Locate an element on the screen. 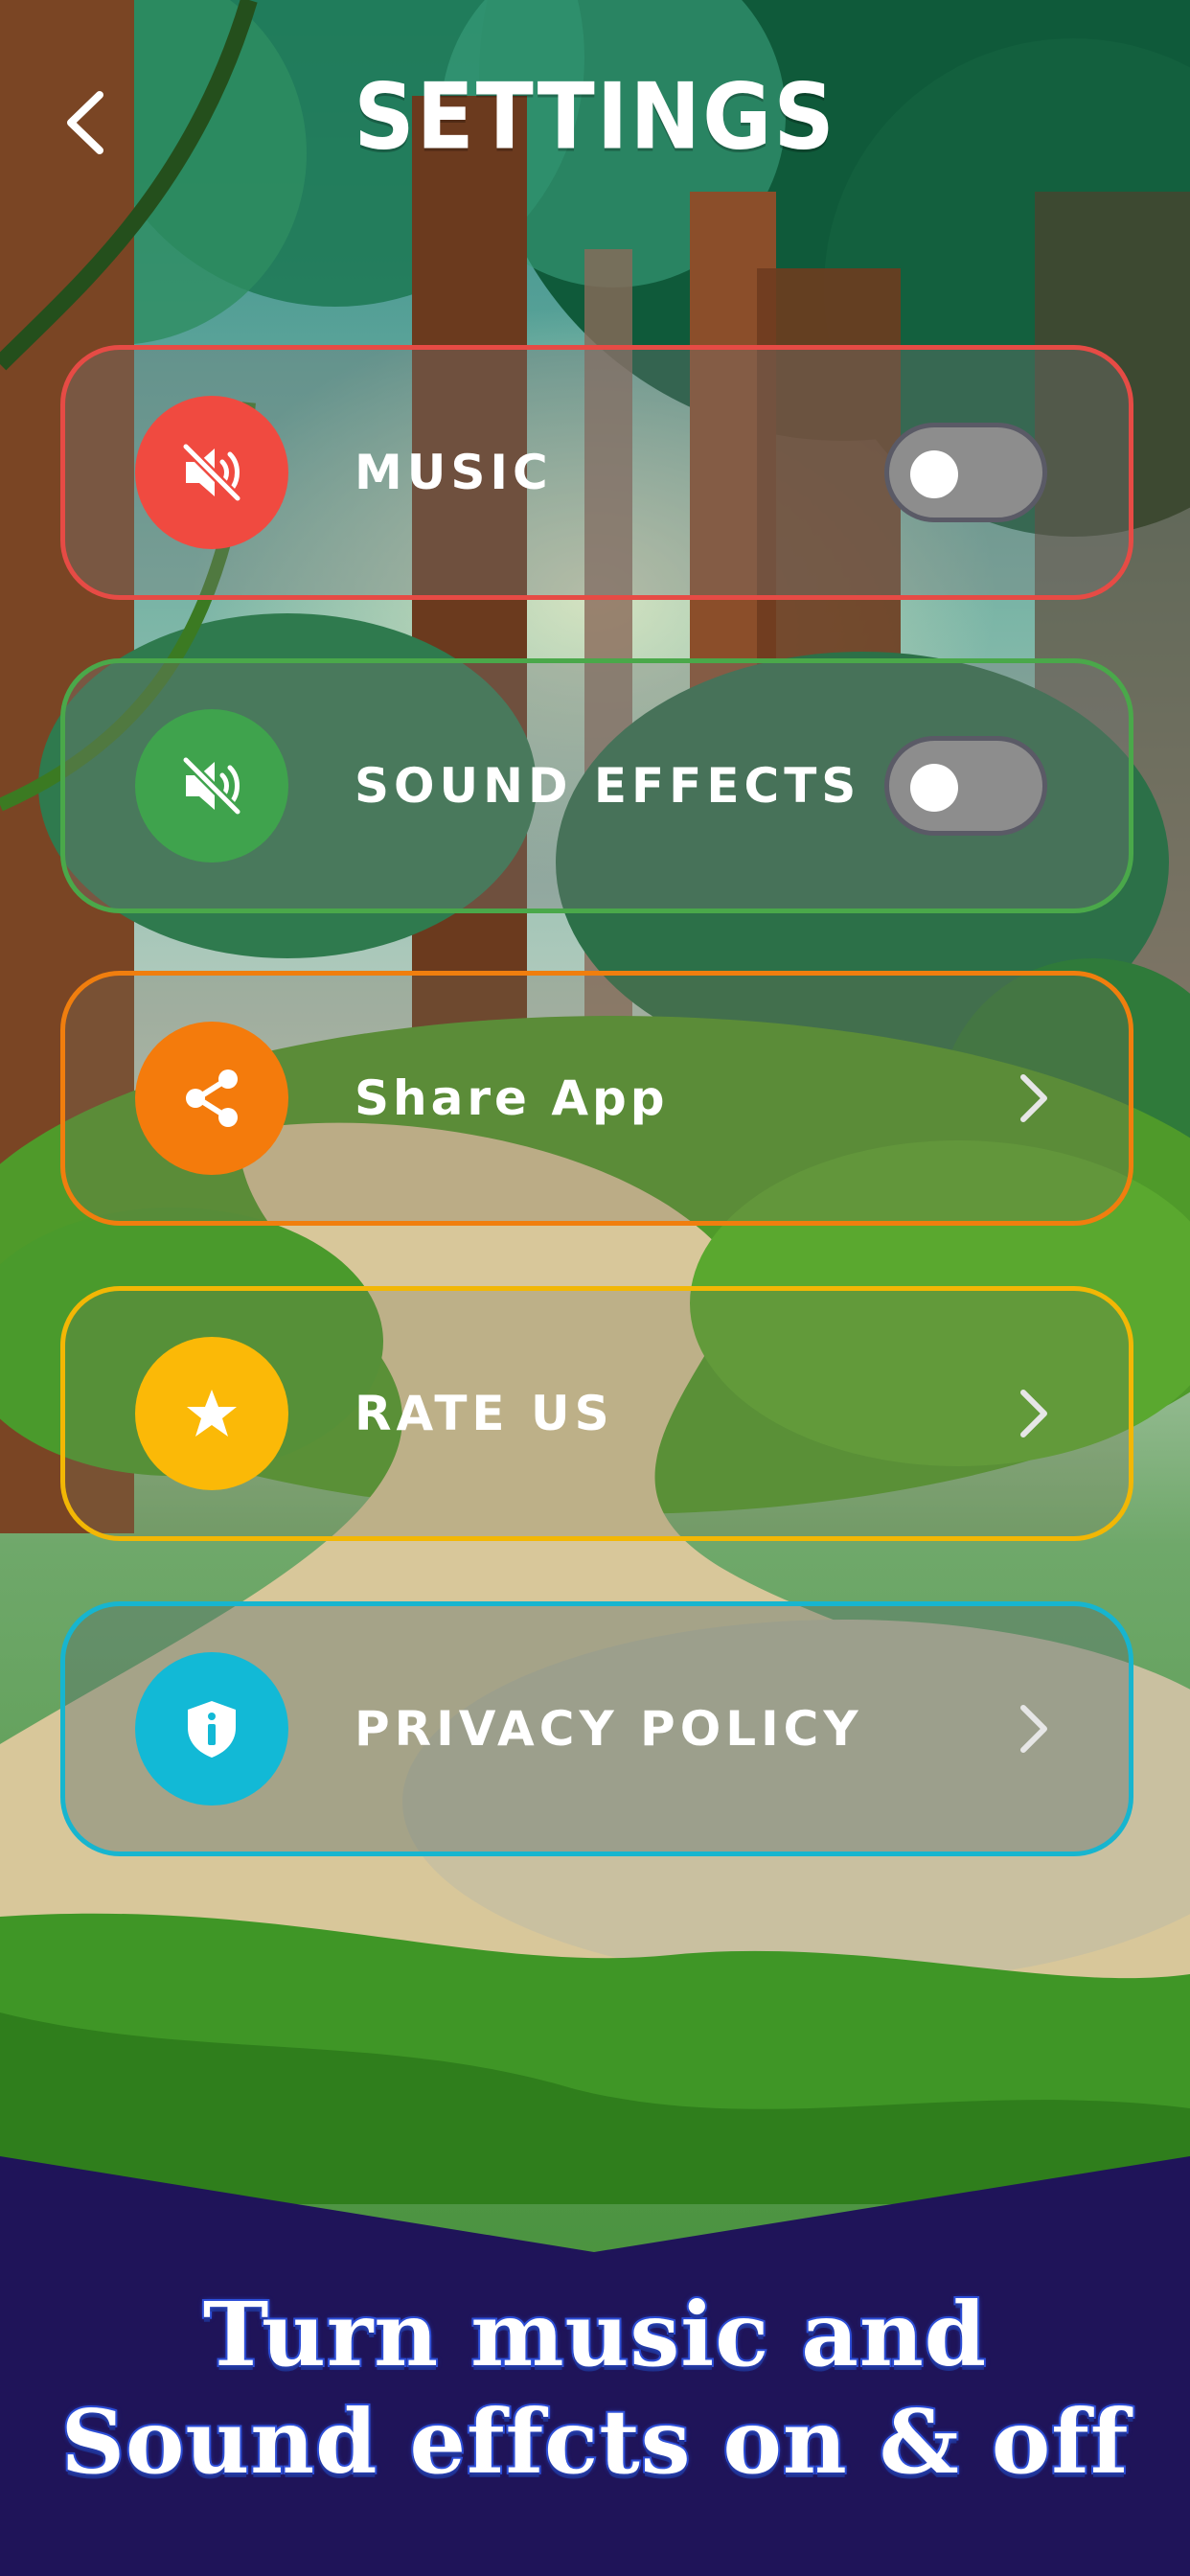 This screenshot has width=1190, height=2576. share-icon-circle is located at coordinates (212, 1098).